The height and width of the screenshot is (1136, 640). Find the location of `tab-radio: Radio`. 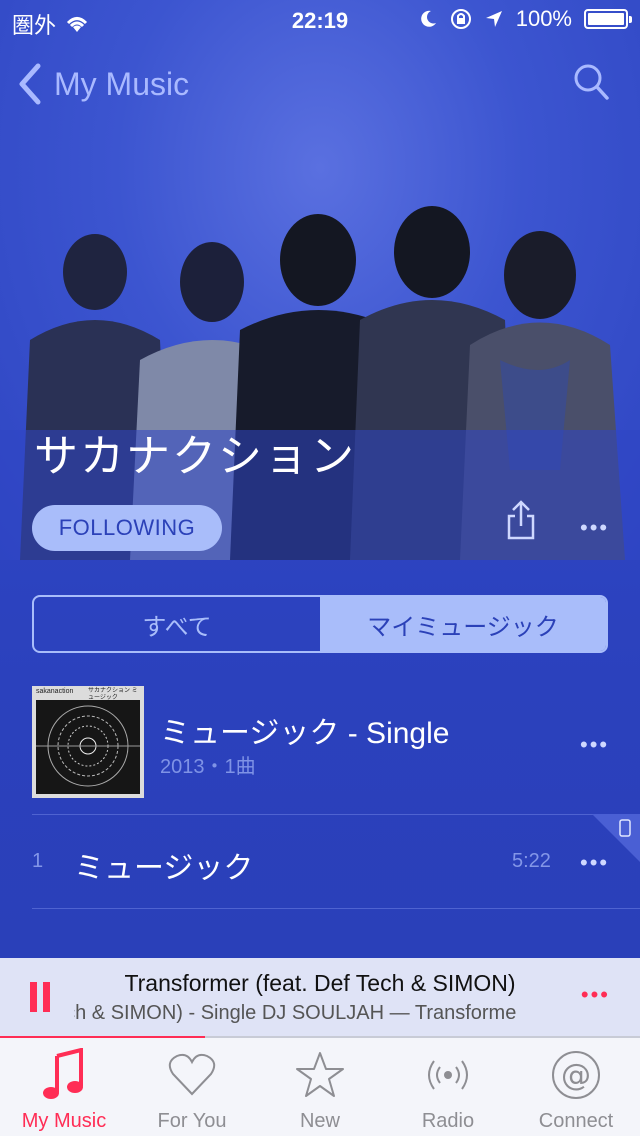

tab-radio: Radio is located at coordinates (448, 1087).